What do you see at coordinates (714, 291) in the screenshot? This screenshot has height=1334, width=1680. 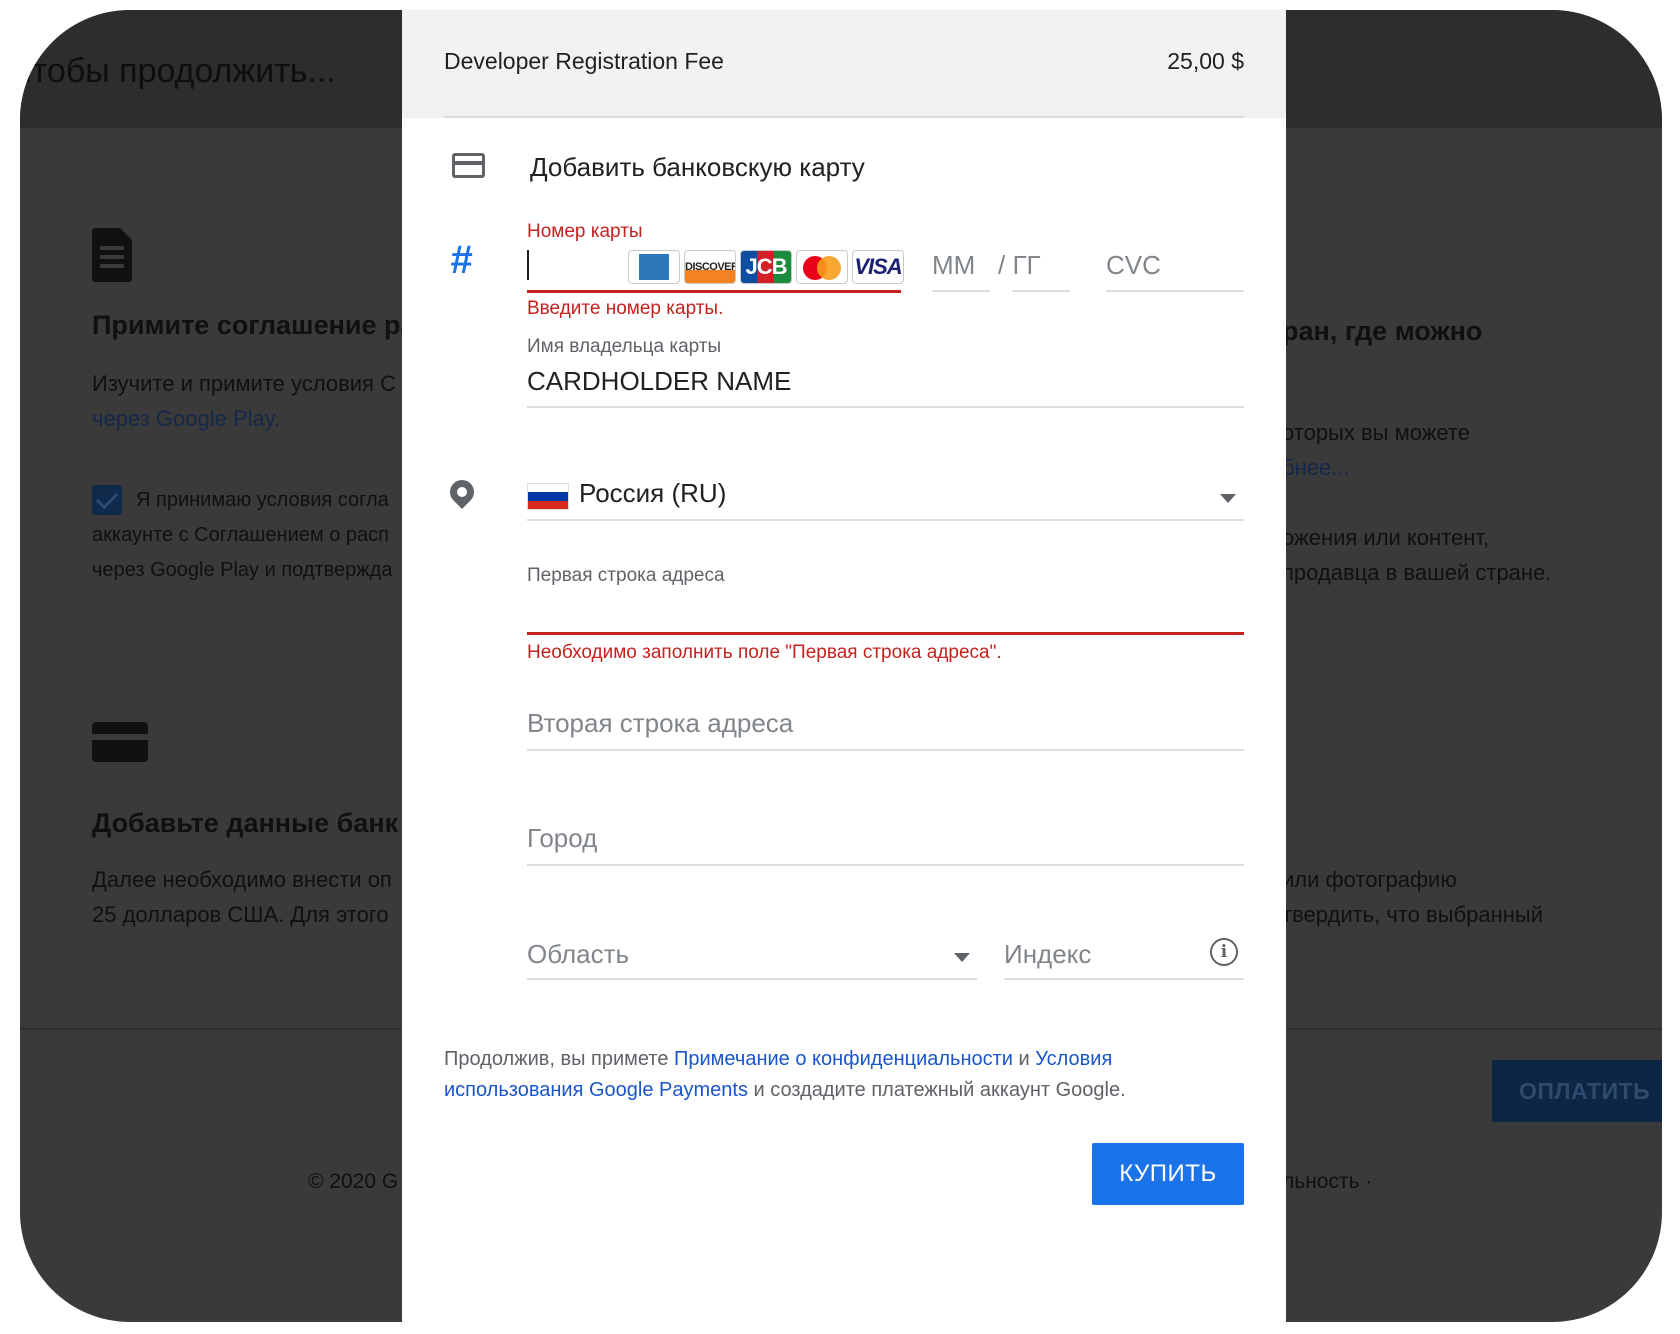 I see `card-number-underline` at bounding box center [714, 291].